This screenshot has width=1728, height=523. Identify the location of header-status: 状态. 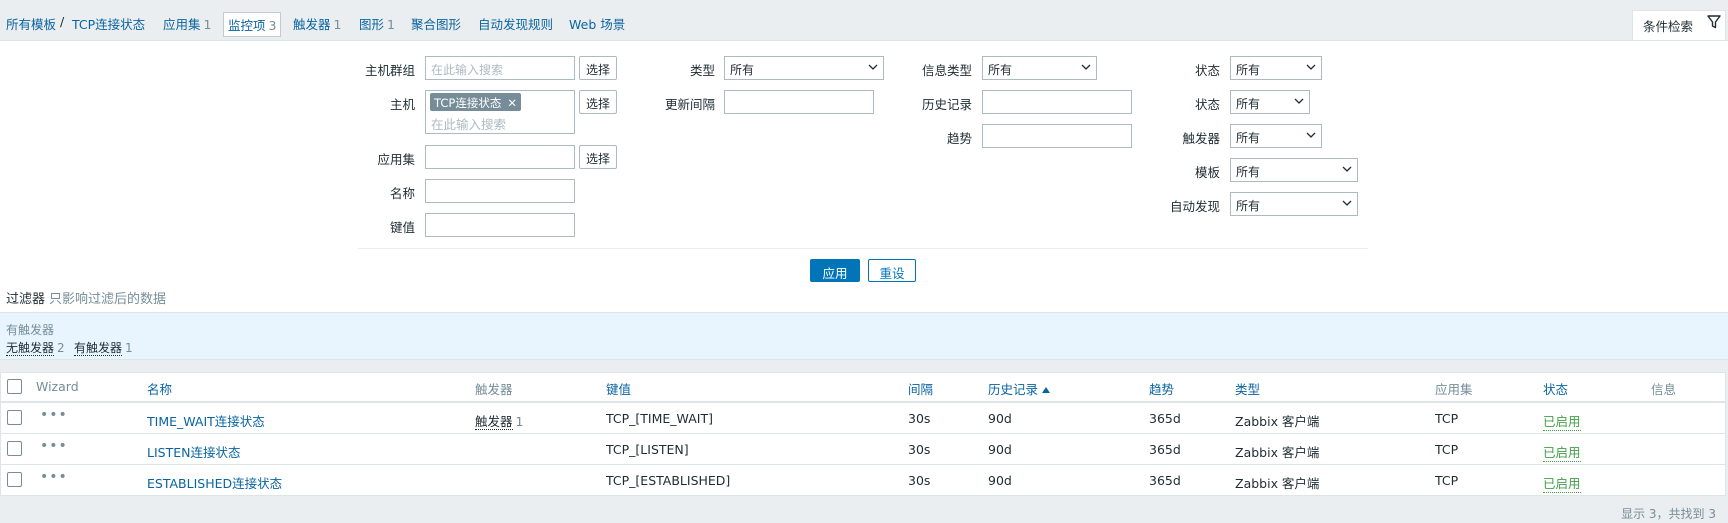
(1555, 388).